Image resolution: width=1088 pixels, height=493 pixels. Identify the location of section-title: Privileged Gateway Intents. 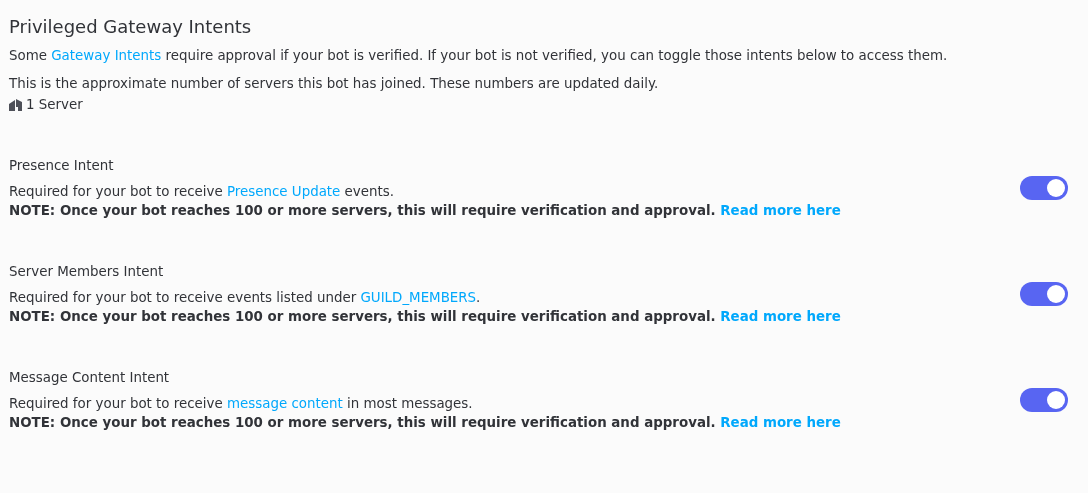
(131, 27).